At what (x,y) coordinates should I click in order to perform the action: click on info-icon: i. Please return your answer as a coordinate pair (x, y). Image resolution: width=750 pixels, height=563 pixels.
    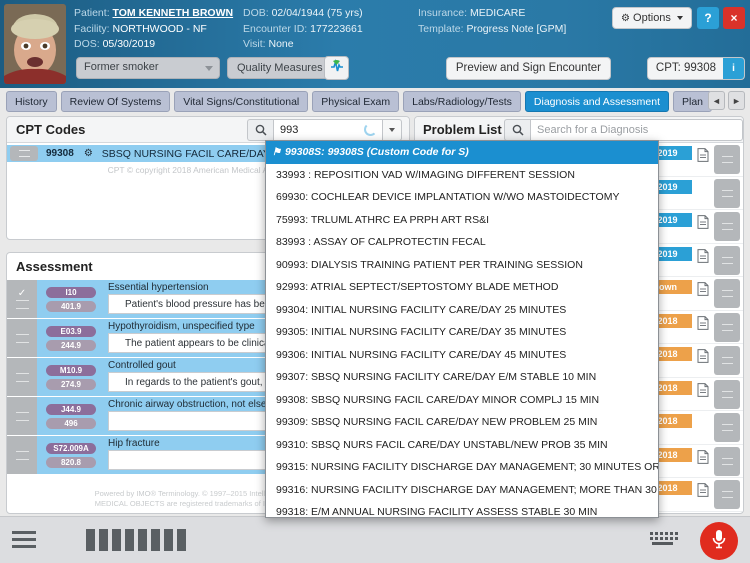
    Looking at the image, I should click on (733, 68).